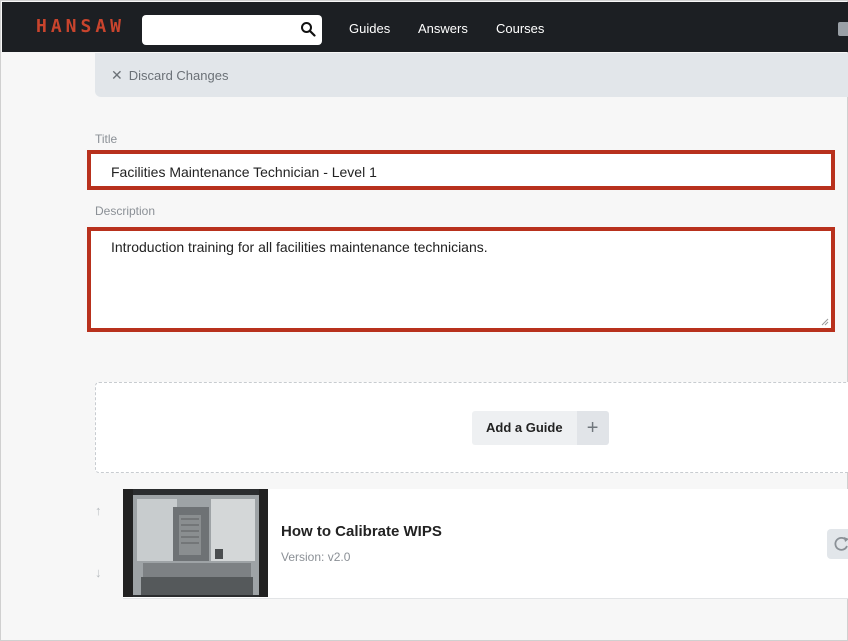 This screenshot has height=641, width=848. I want to click on brand-logo: HANSAW, so click(80, 26).